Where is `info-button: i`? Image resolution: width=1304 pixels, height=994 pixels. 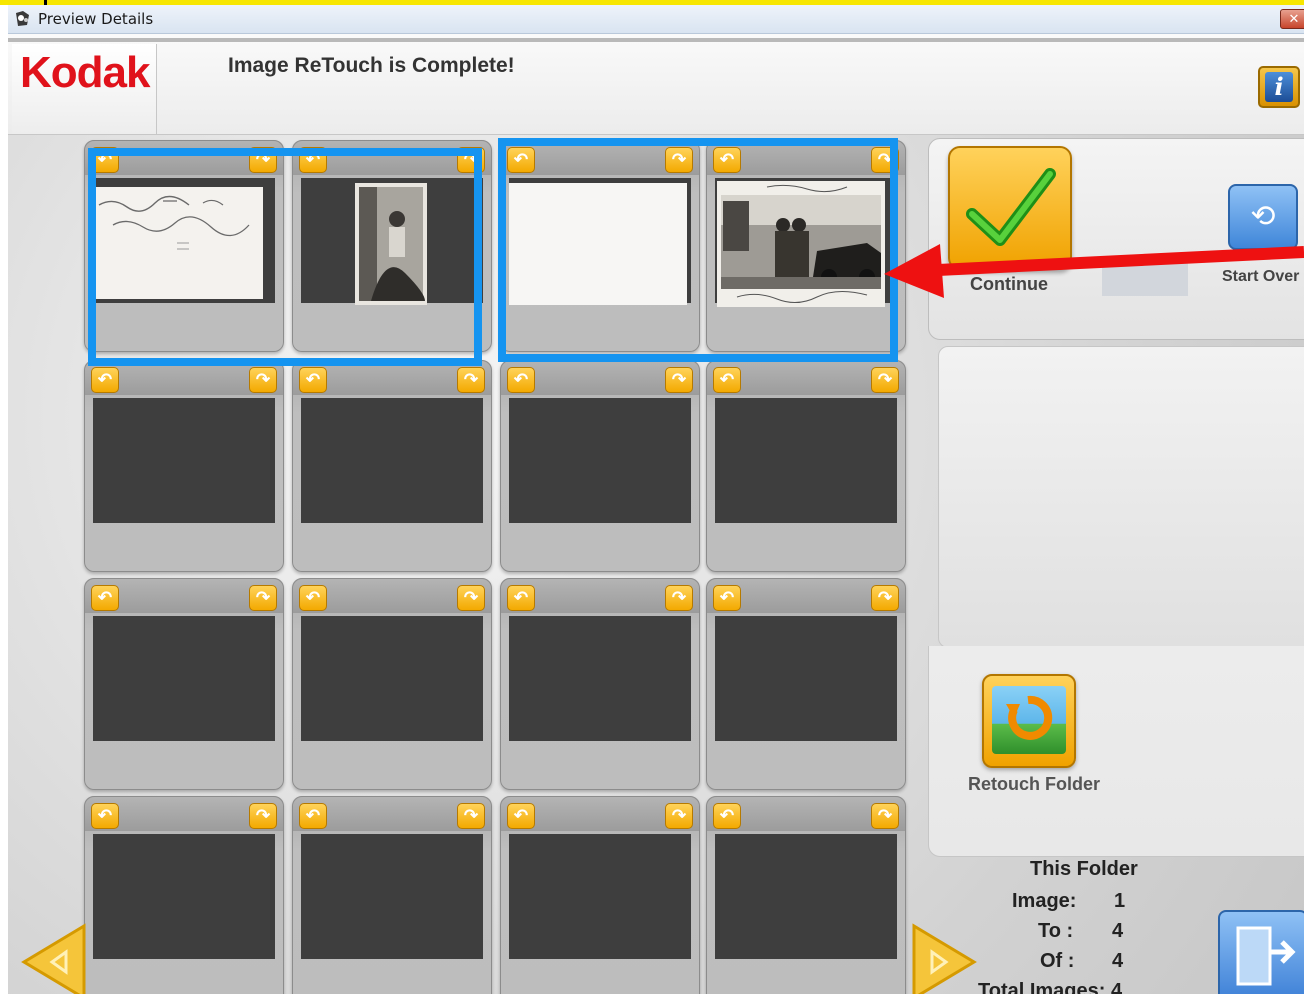 info-button: i is located at coordinates (1279, 87).